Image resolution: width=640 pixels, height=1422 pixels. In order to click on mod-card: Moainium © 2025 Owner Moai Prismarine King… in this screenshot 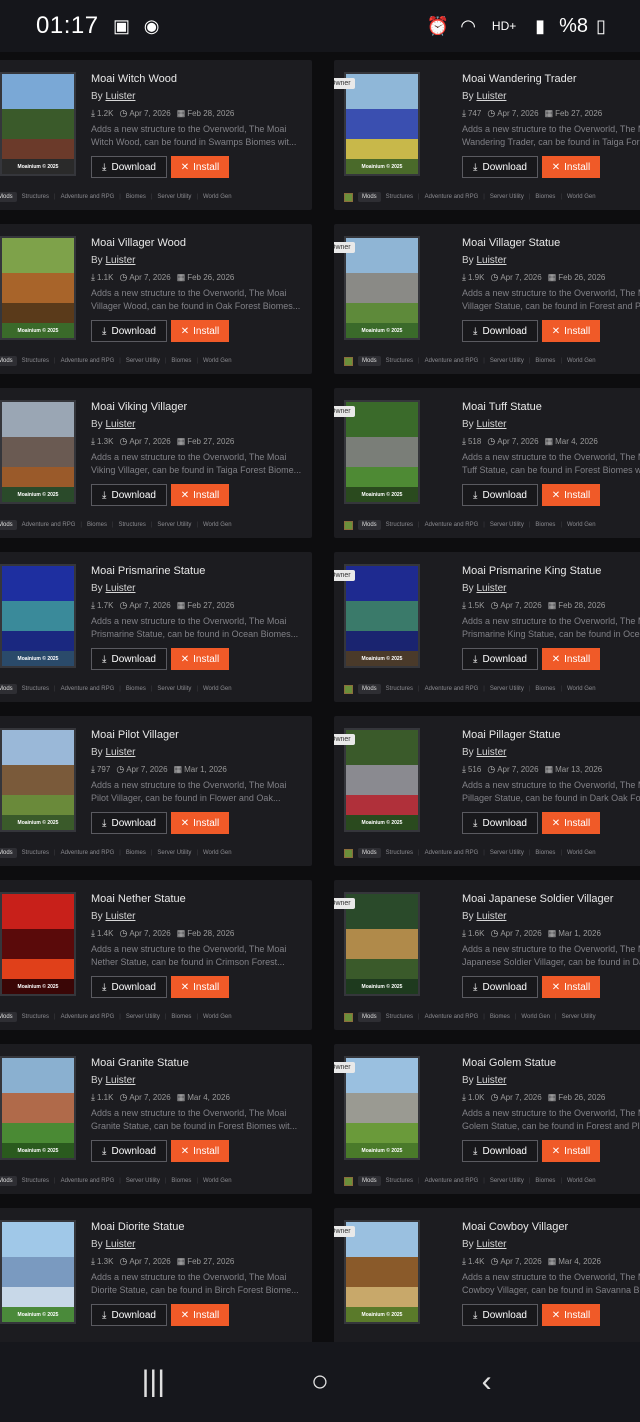, I will do `click(487, 627)`.